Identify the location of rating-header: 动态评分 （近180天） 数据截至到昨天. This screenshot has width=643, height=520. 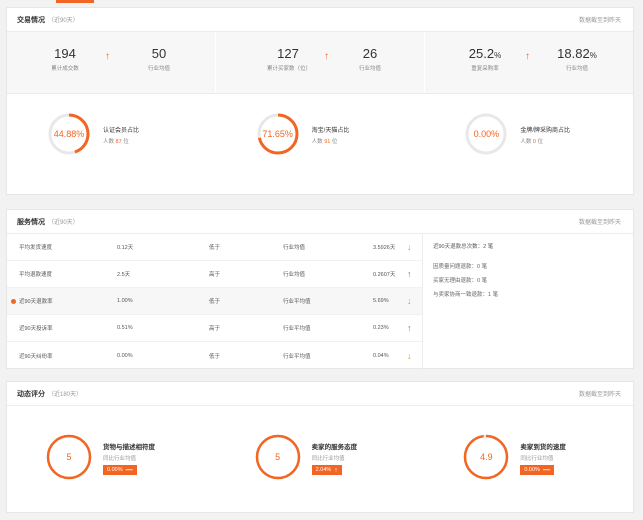
(320, 394).